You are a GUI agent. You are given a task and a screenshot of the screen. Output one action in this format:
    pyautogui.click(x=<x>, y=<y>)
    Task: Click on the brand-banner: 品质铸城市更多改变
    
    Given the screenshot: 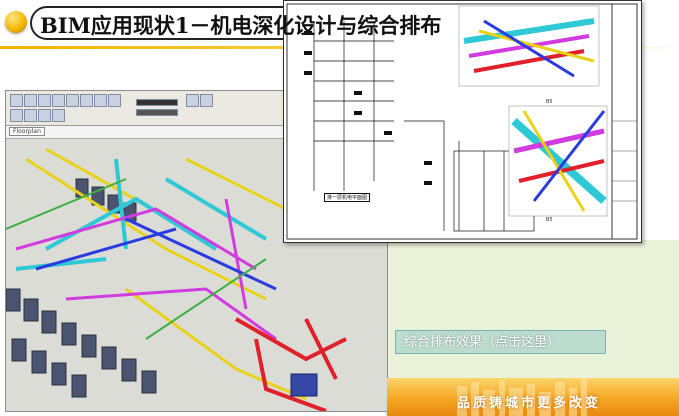 What is the action you would take?
    pyautogui.click(x=533, y=397)
    